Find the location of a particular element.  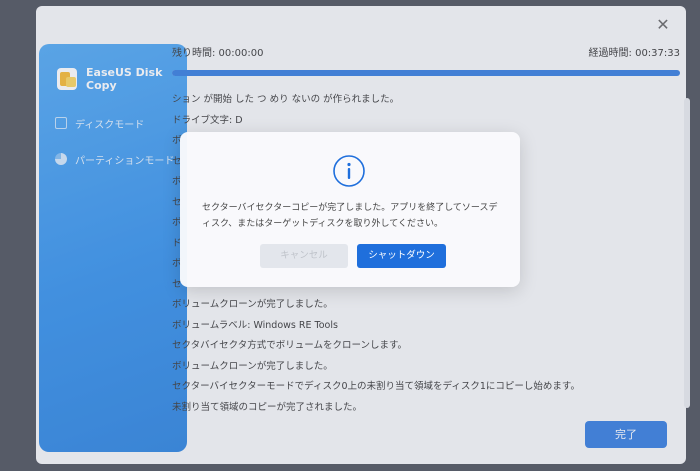

info-icon is located at coordinates (349, 171).